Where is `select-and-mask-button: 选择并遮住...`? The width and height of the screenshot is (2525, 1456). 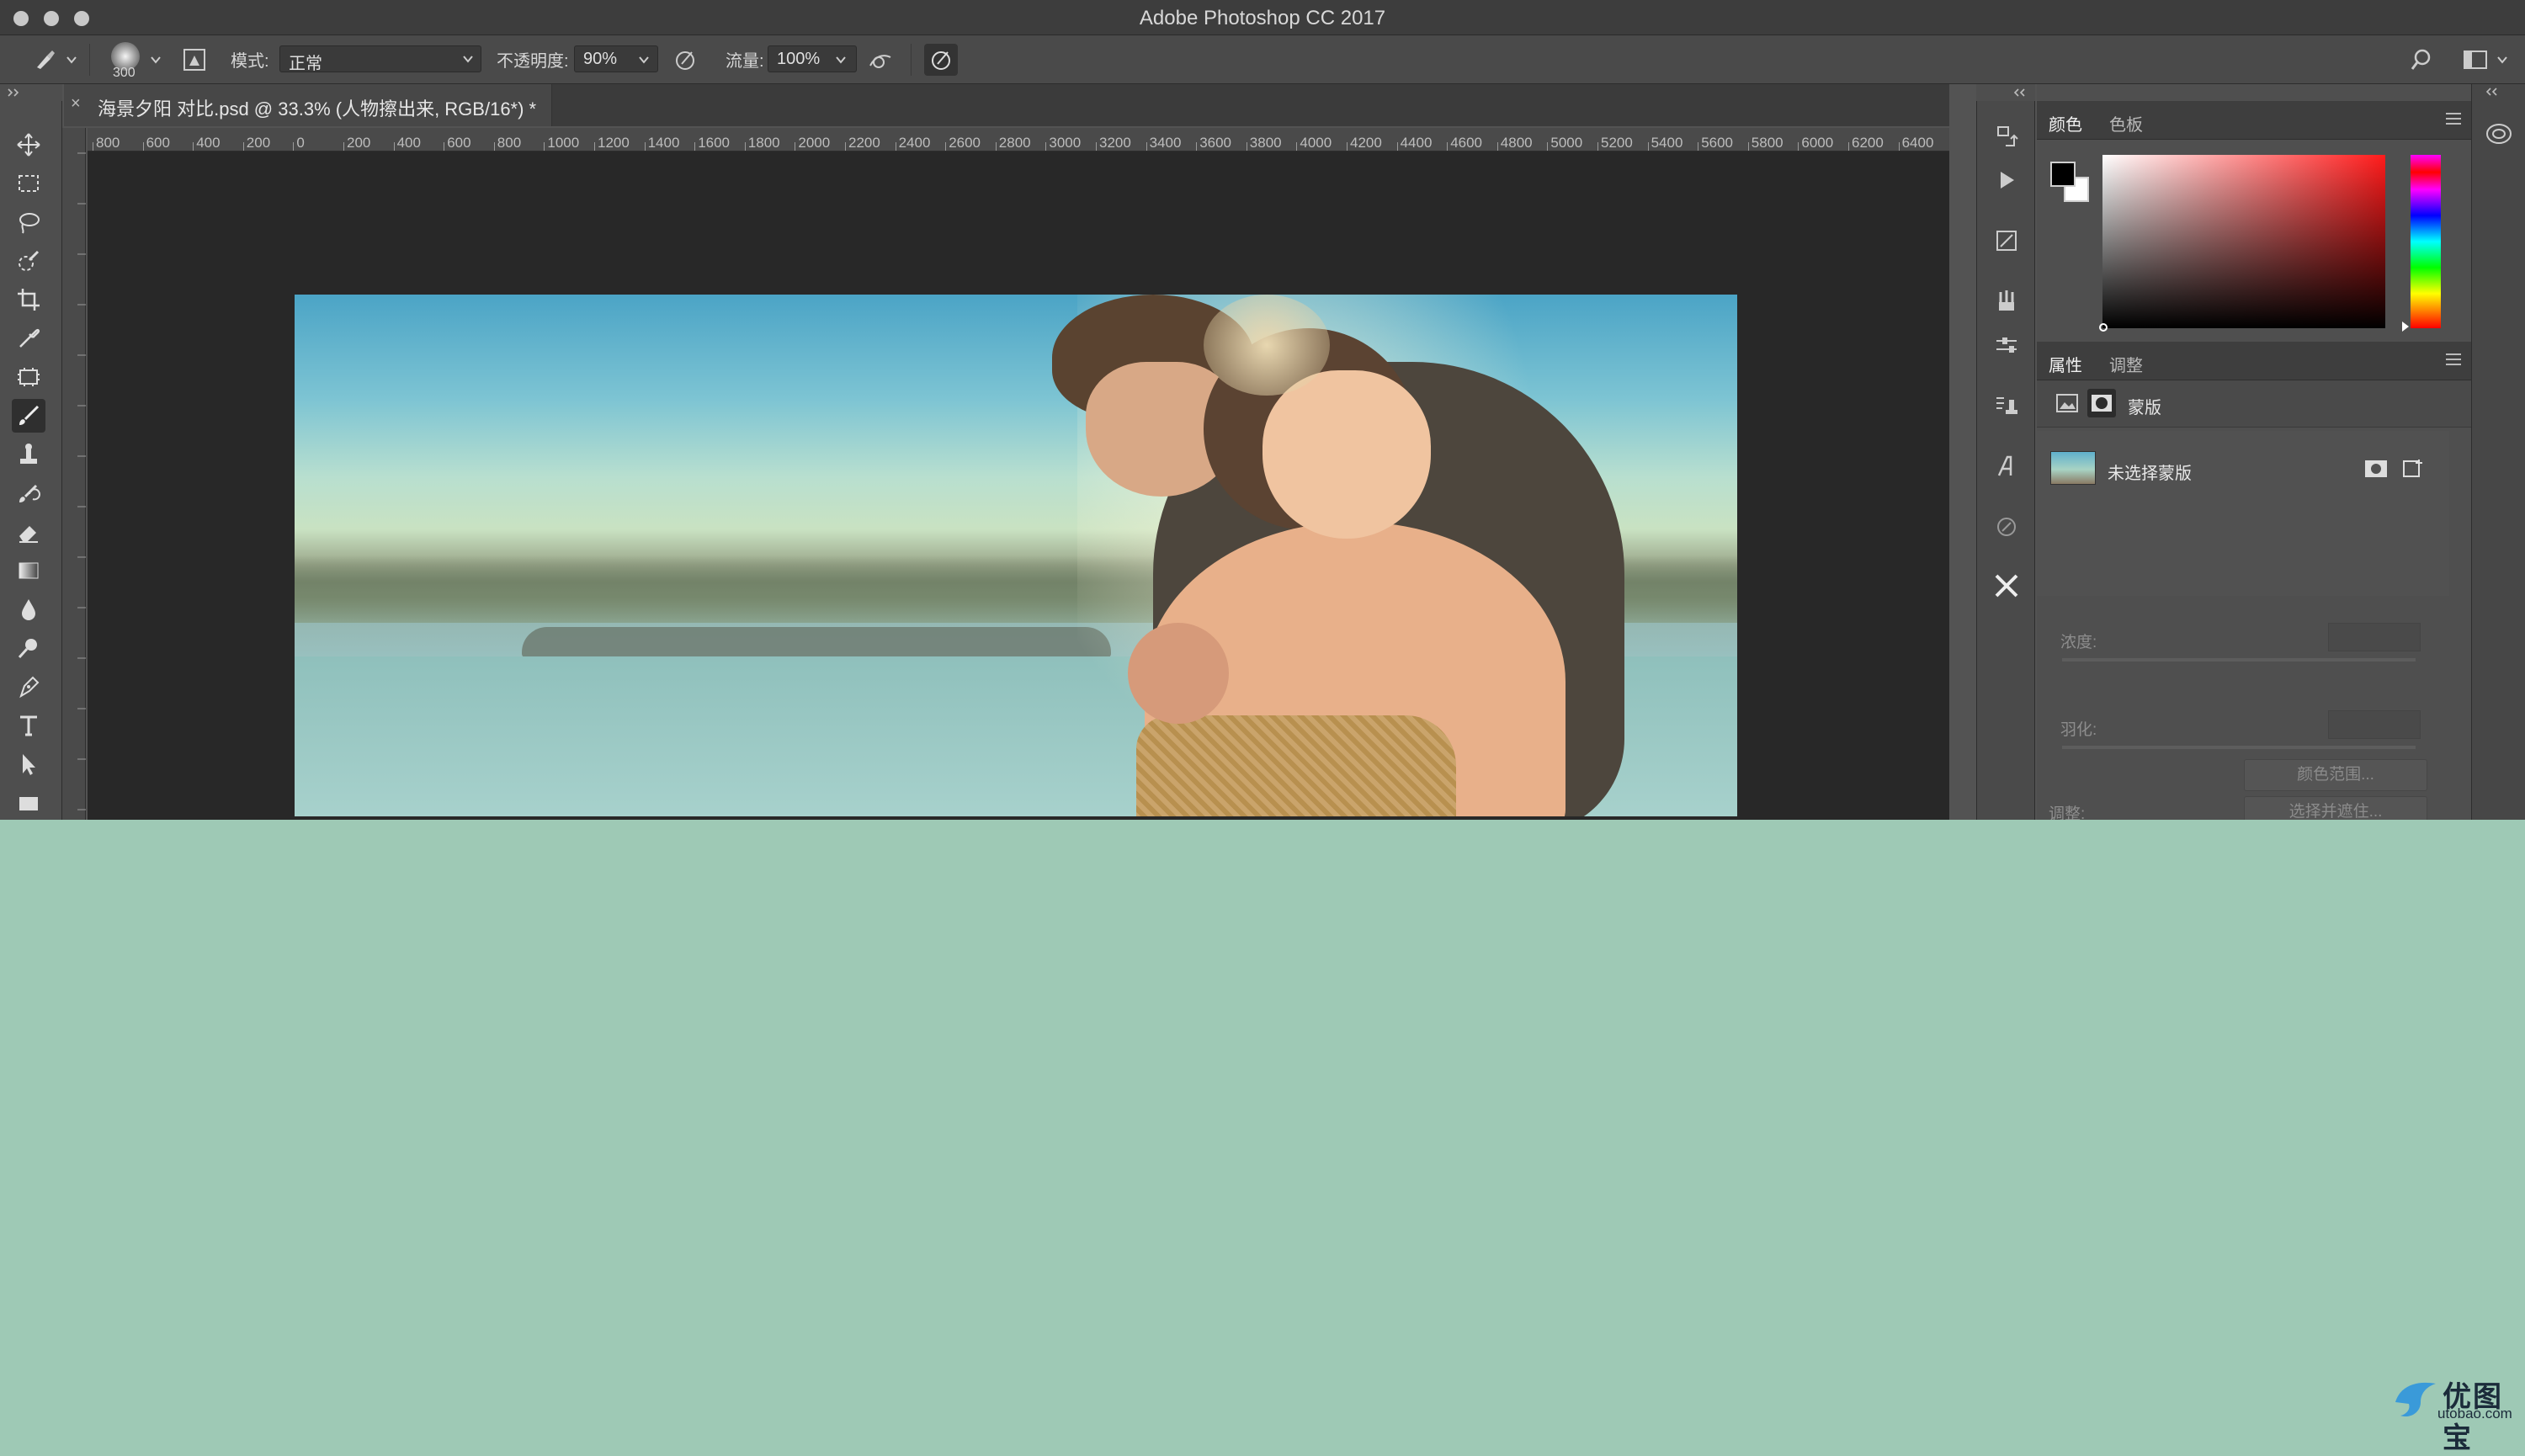
select-and-mask-button: 选择并遮住... is located at coordinates (2335, 808).